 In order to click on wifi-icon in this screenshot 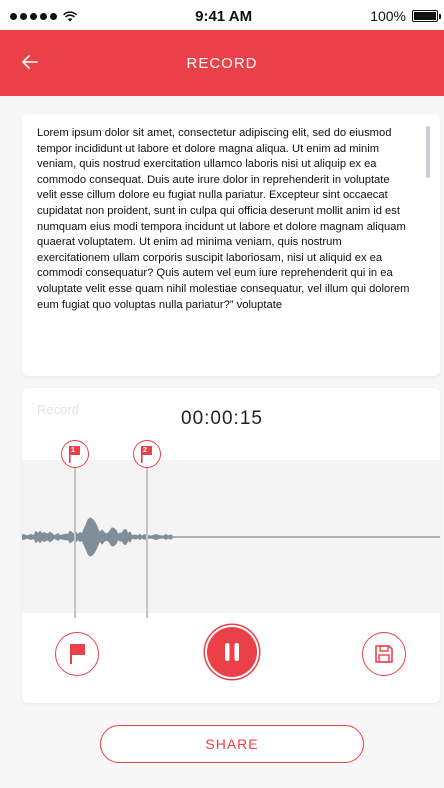, I will do `click(70, 15)`.